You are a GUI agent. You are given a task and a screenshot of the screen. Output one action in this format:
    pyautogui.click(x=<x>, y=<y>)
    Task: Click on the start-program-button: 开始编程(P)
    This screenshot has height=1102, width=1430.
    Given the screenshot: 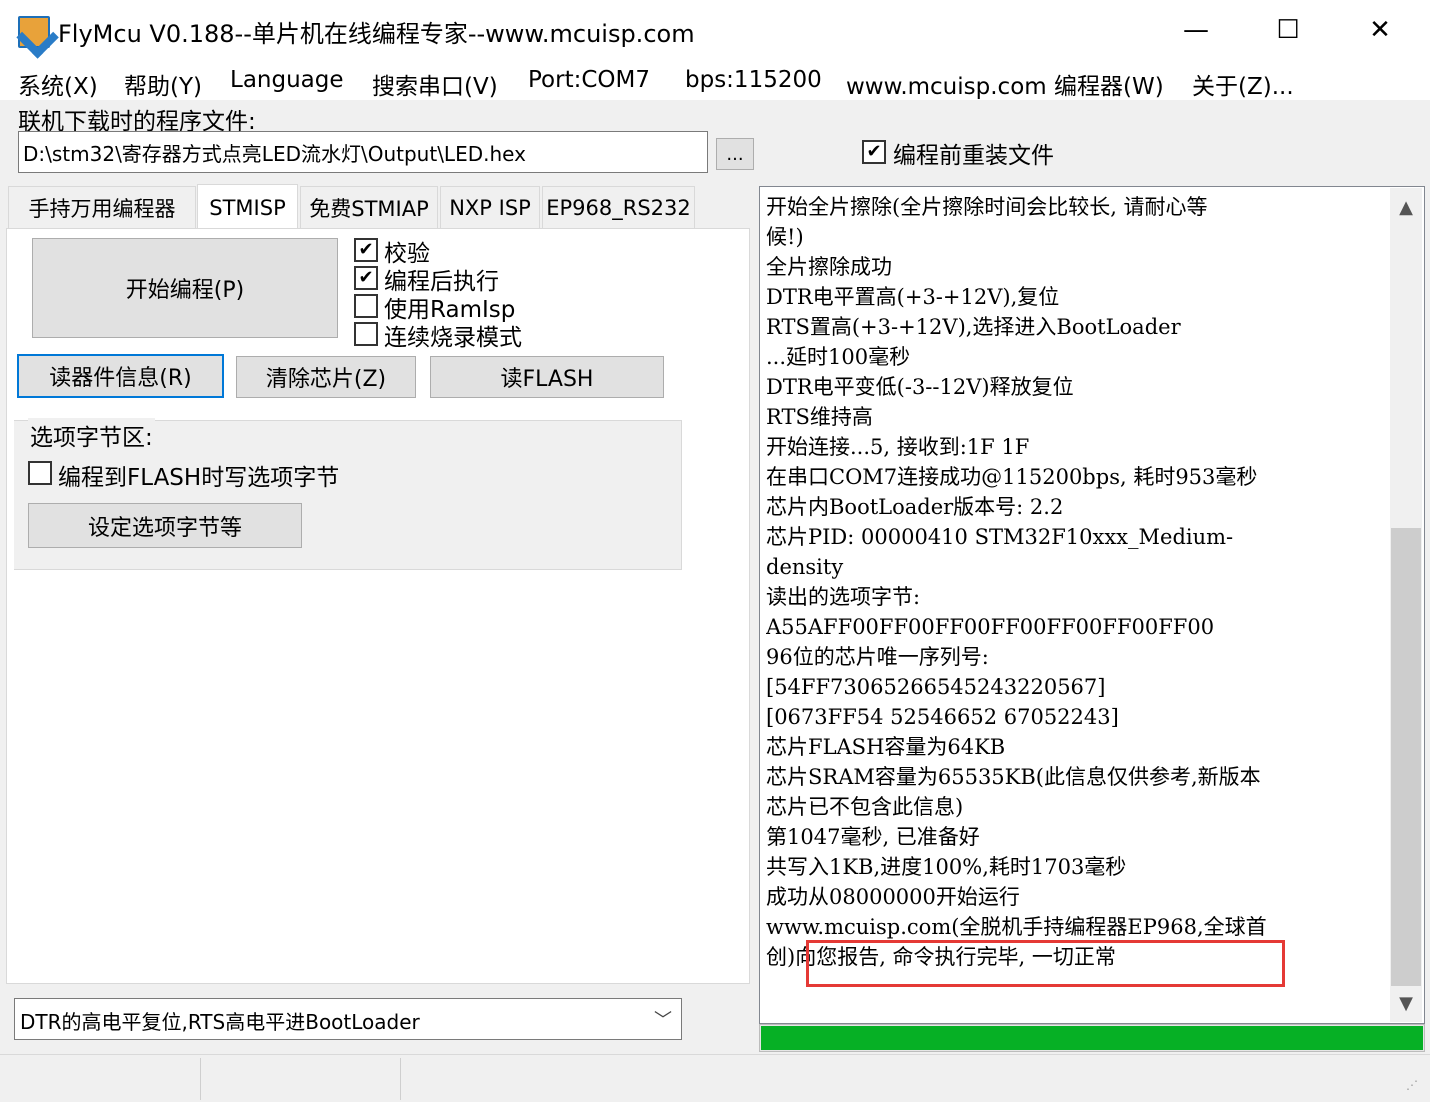 What is the action you would take?
    pyautogui.click(x=185, y=288)
    